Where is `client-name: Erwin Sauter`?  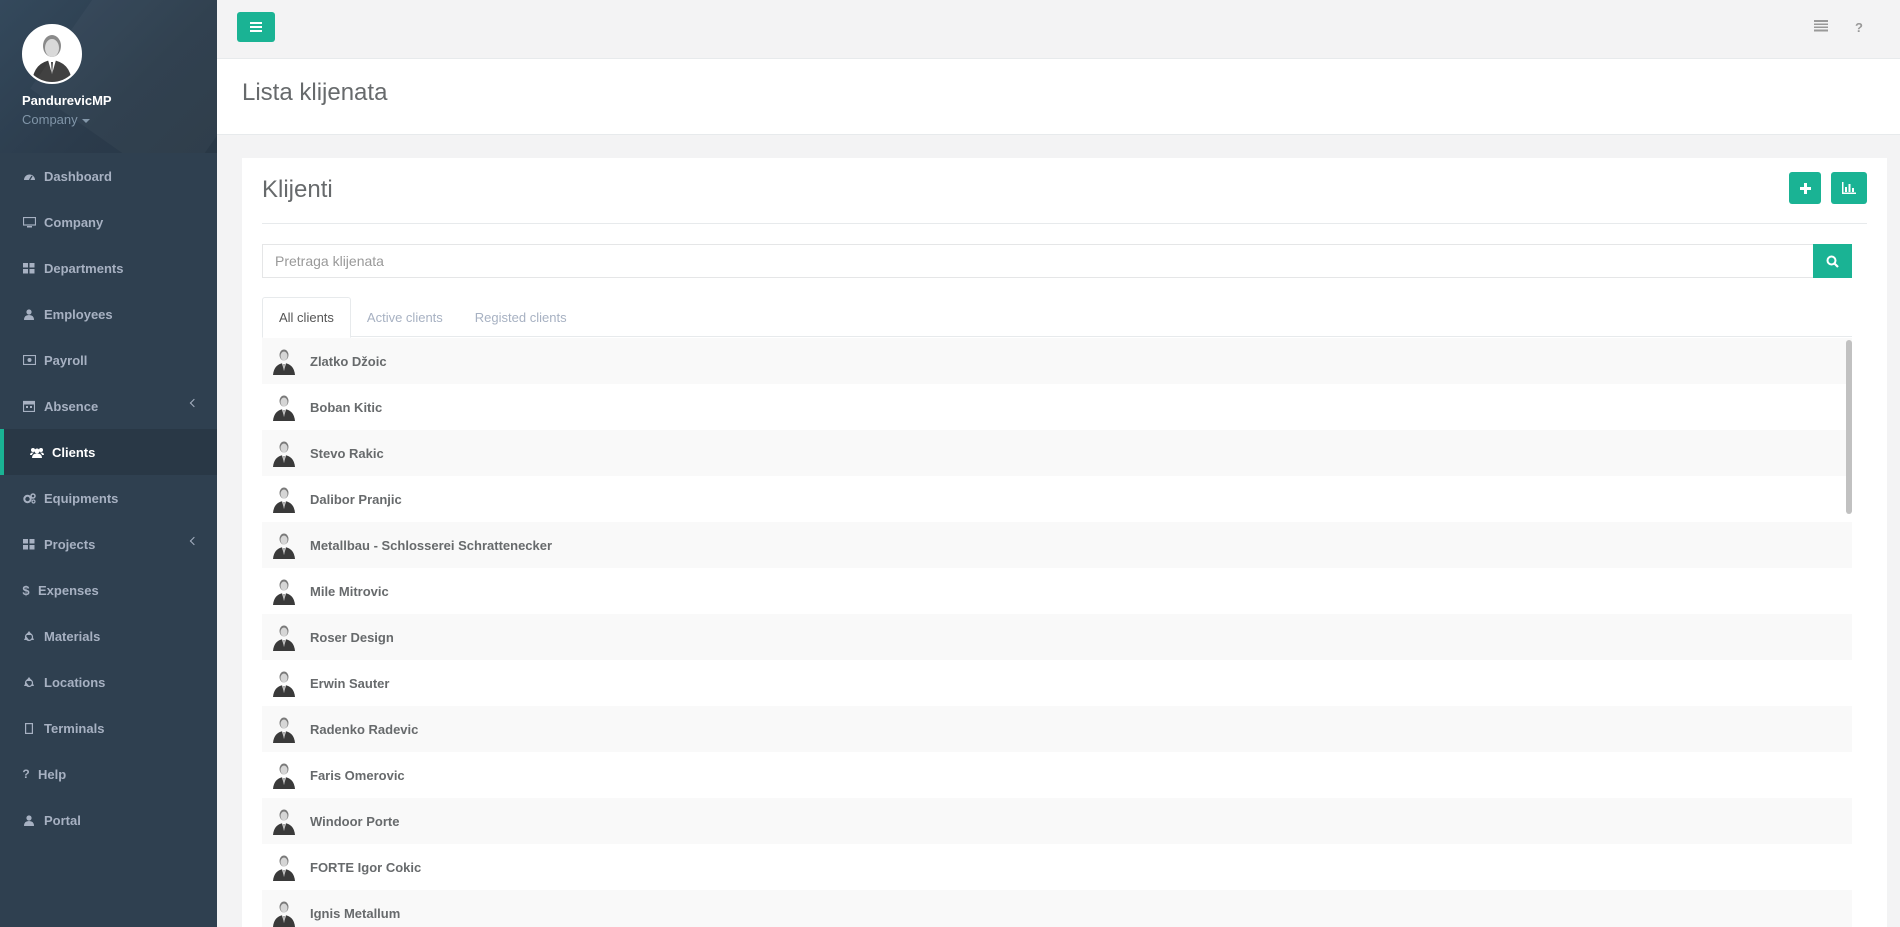 client-name: Erwin Sauter is located at coordinates (350, 683).